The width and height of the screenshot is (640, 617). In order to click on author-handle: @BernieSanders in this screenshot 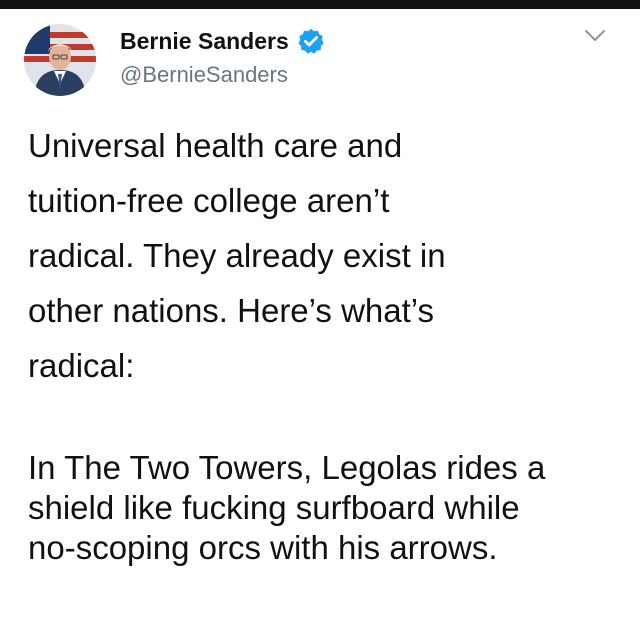, I will do `click(204, 75)`.